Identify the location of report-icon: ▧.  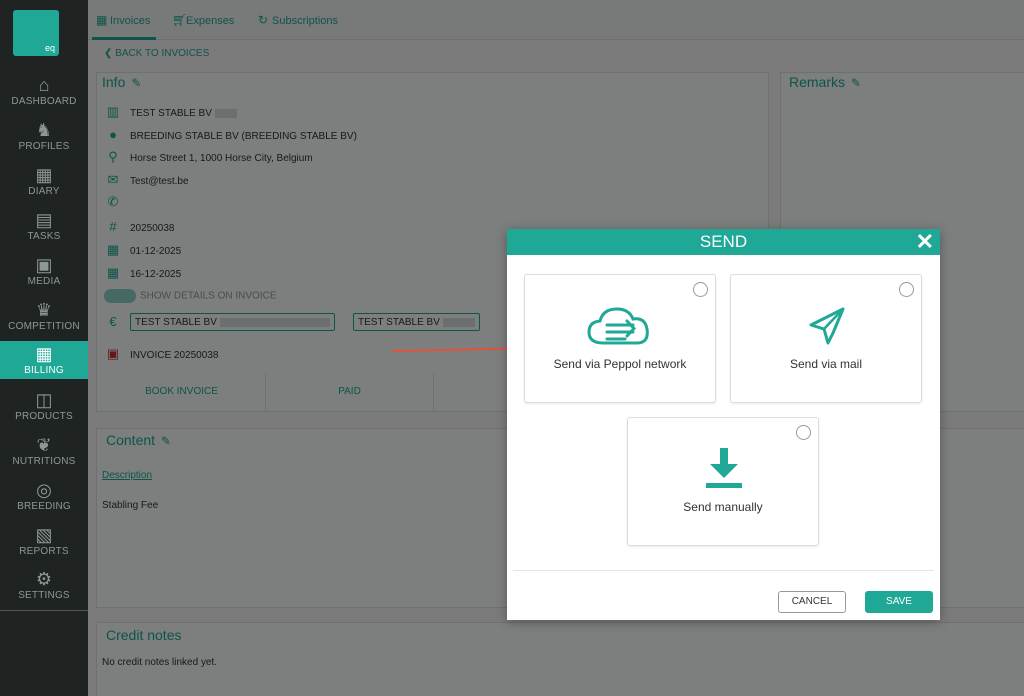
(44, 535).